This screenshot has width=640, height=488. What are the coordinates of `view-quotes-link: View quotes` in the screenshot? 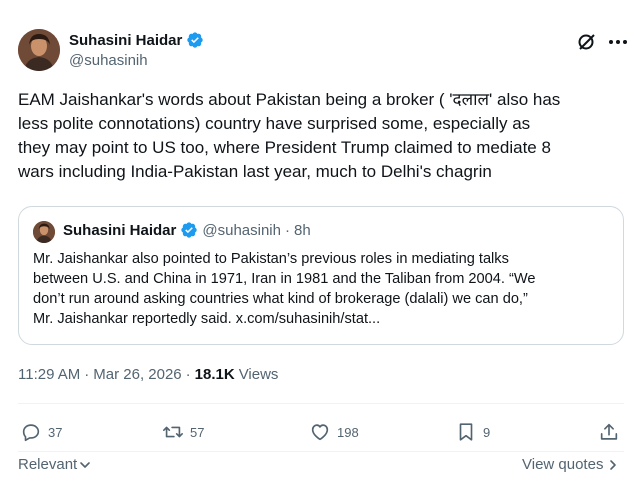 It's located at (570, 464).